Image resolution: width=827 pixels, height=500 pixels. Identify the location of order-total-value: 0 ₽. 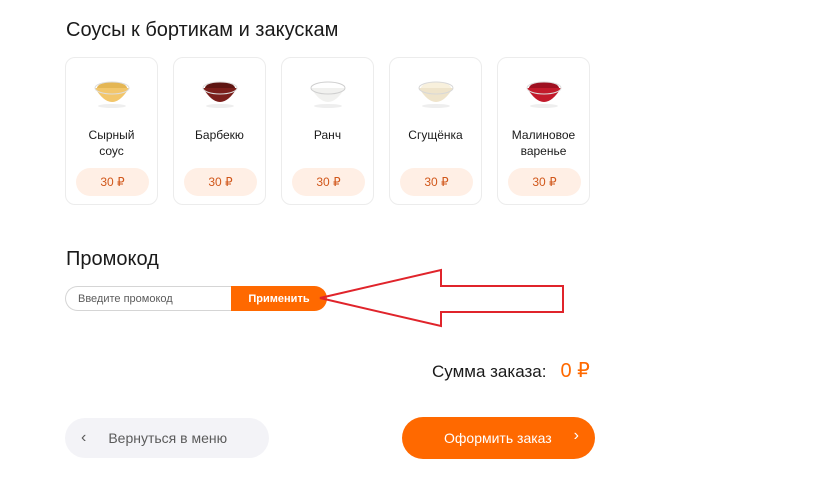
(575, 371).